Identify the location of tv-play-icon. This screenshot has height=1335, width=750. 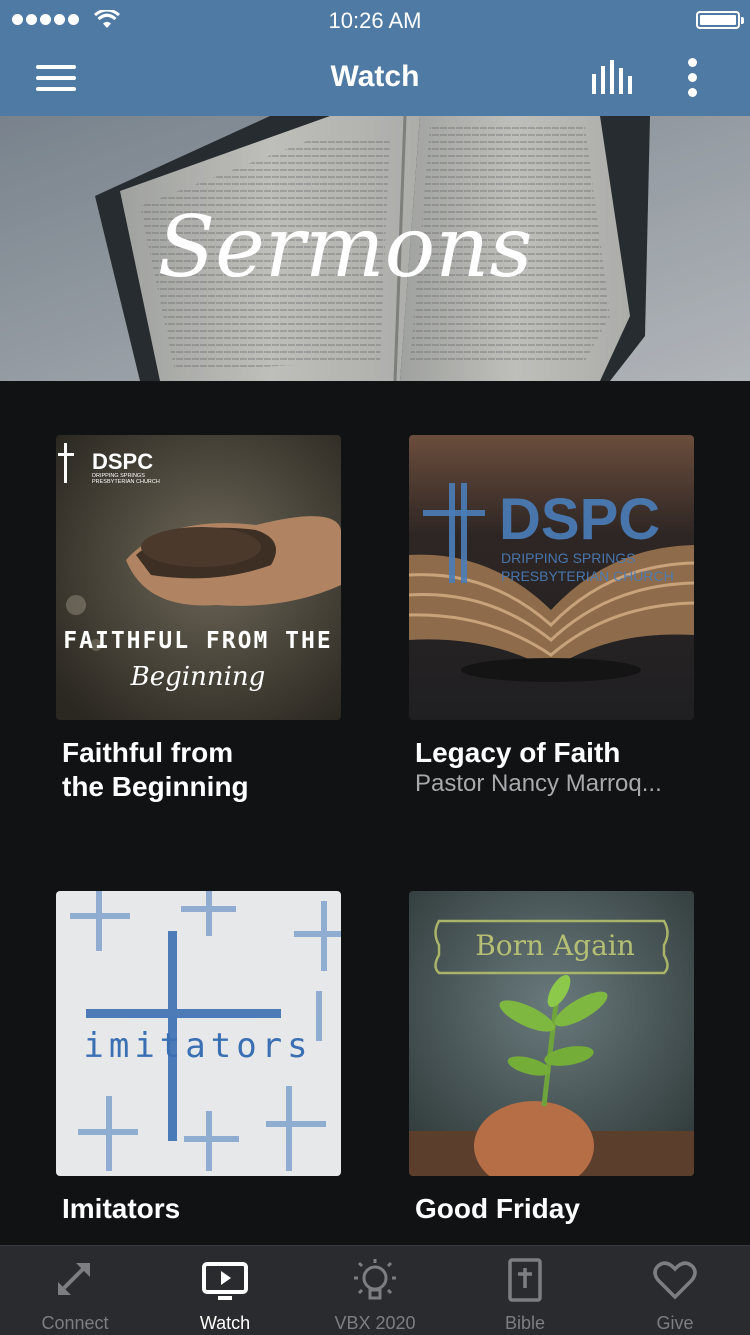
(225, 1281).